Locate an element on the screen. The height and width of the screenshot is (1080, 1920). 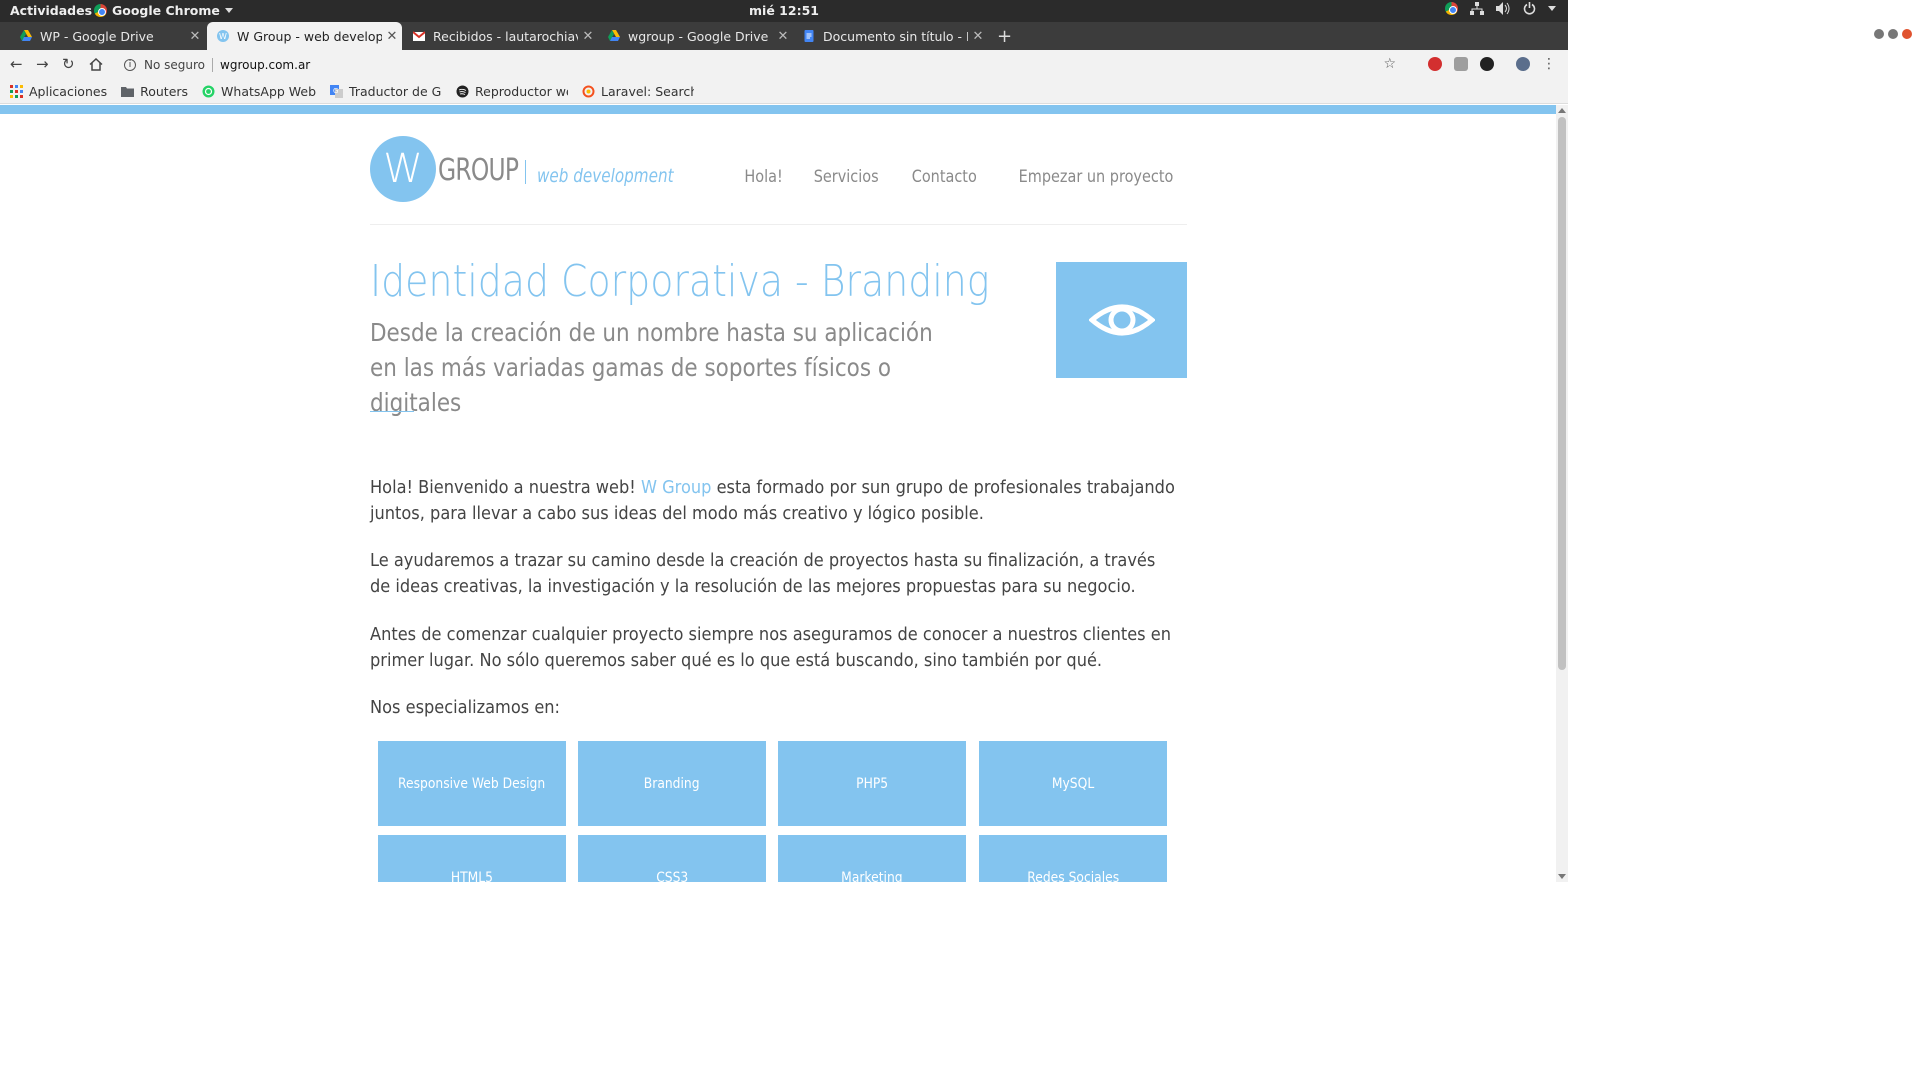
window-controls is located at coordinates (1893, 34).